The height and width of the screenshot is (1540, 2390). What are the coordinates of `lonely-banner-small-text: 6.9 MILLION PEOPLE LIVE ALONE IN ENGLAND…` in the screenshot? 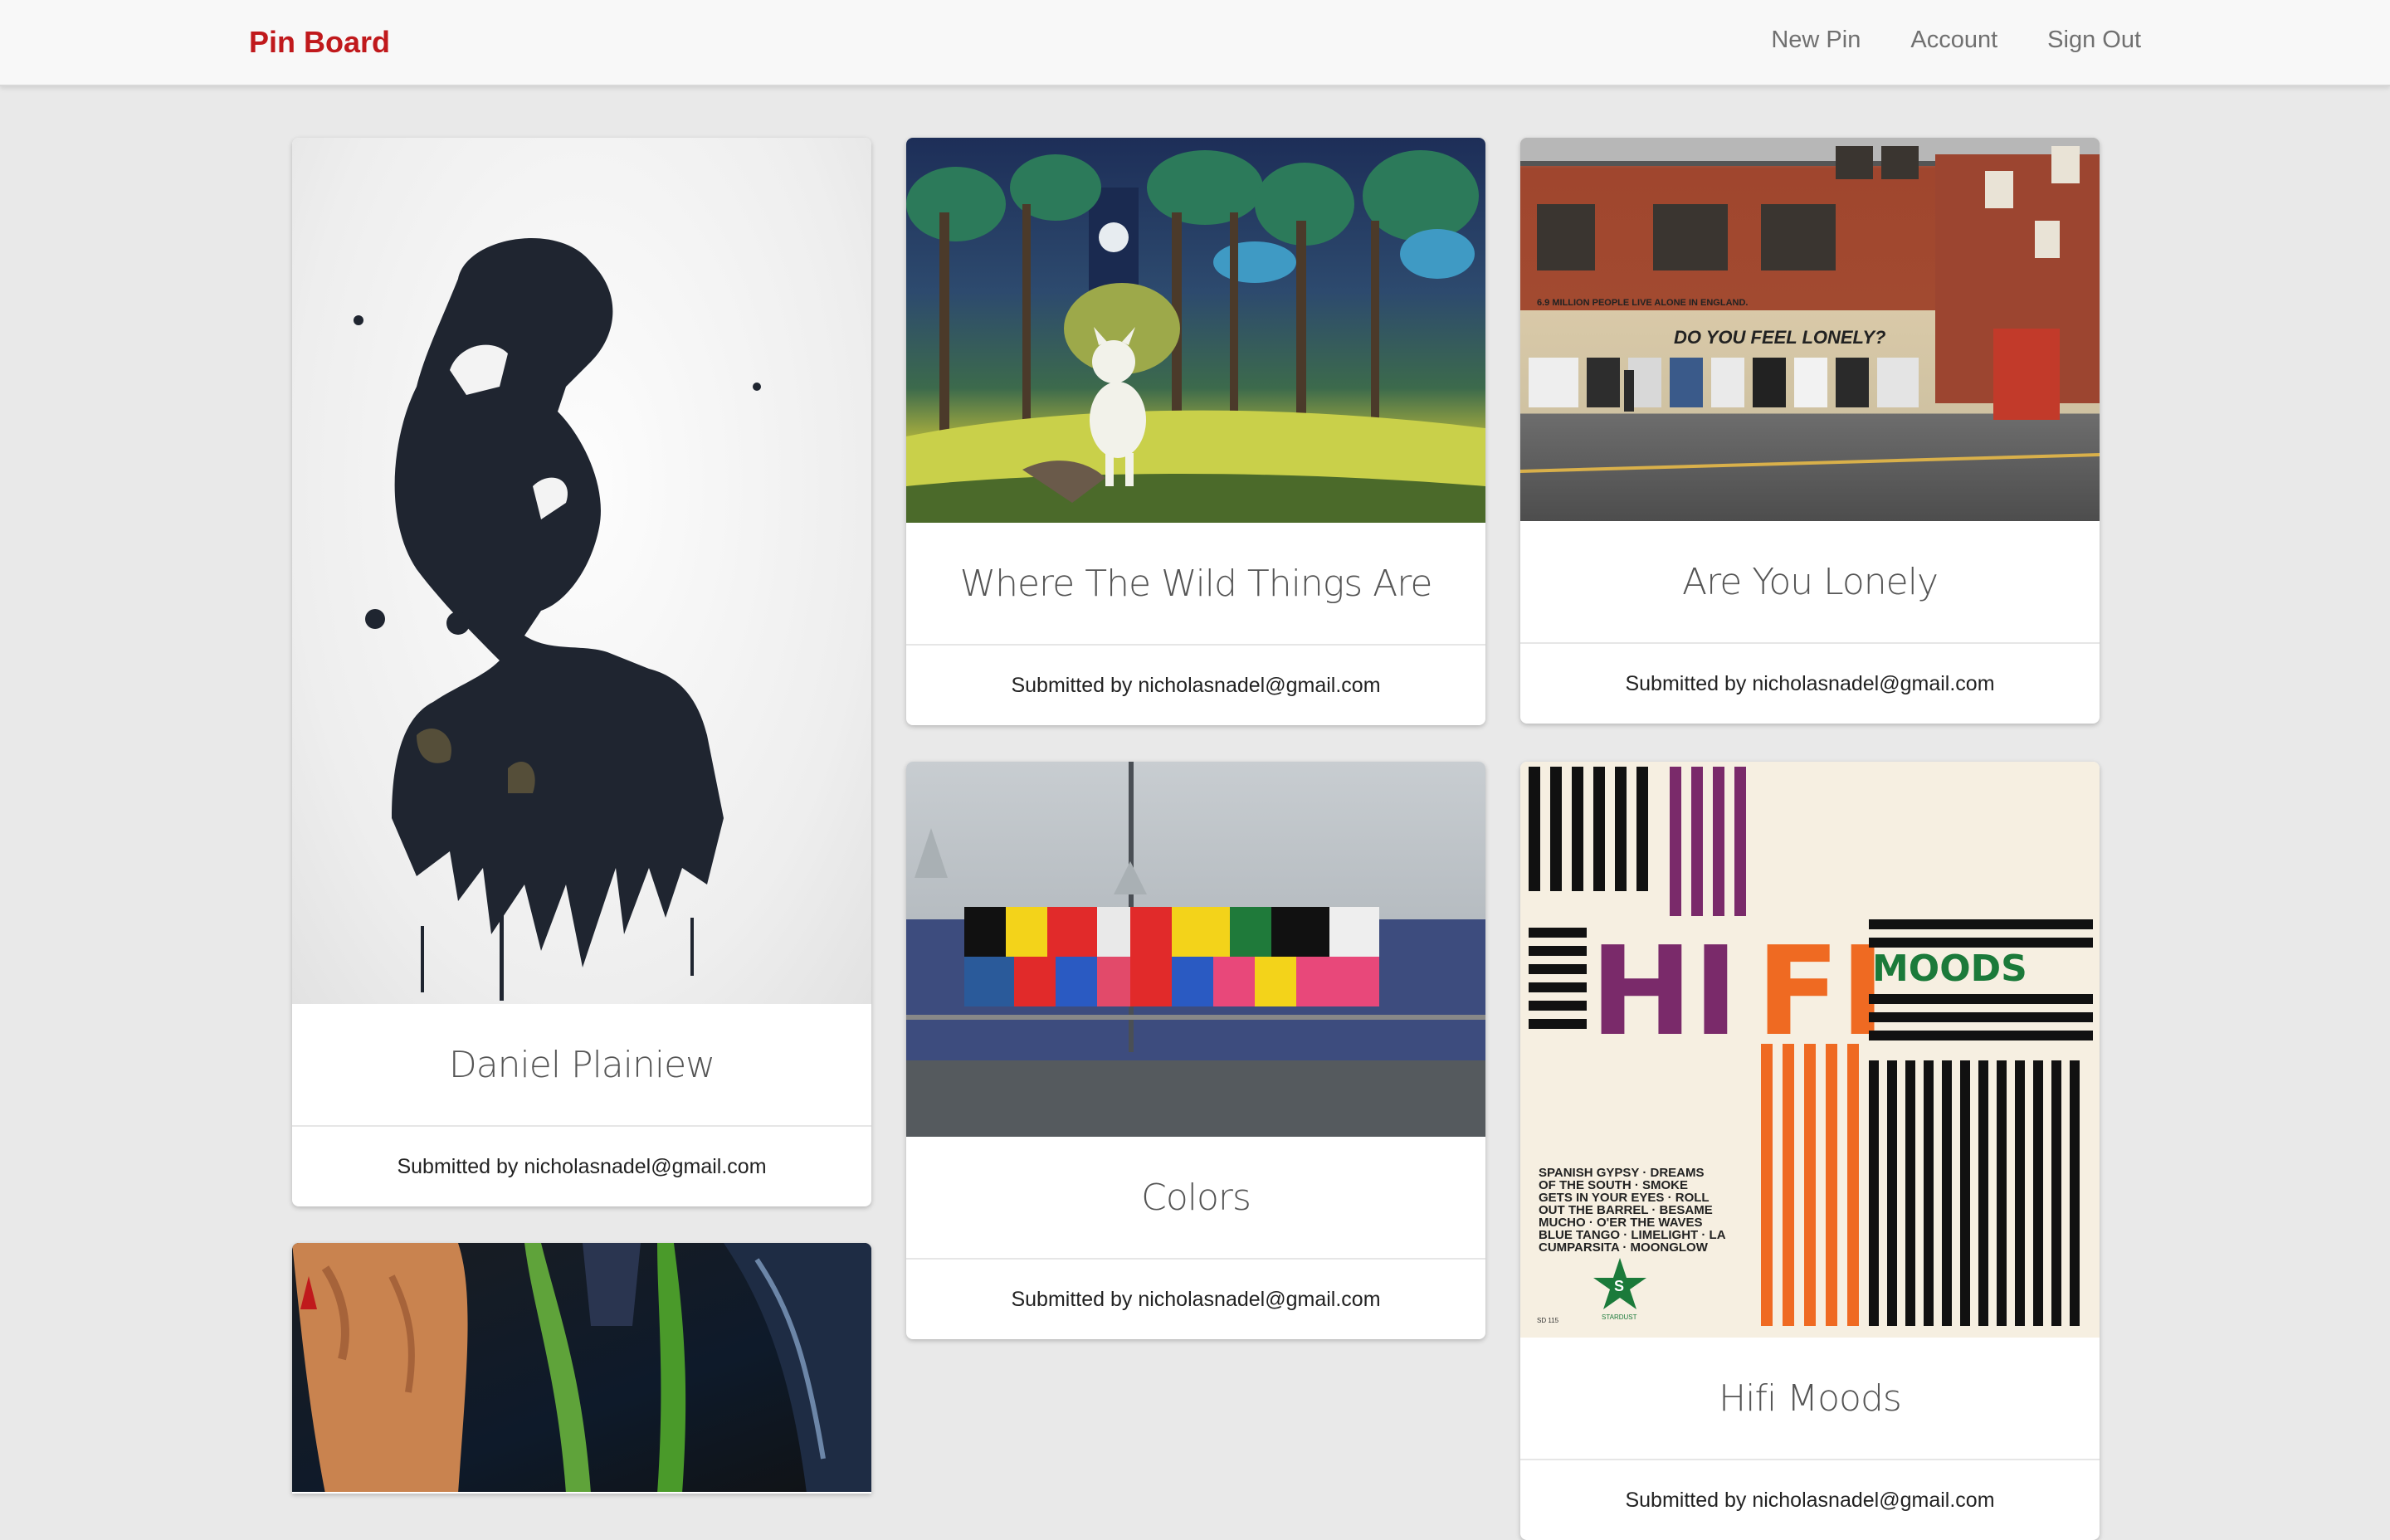 It's located at (1643, 303).